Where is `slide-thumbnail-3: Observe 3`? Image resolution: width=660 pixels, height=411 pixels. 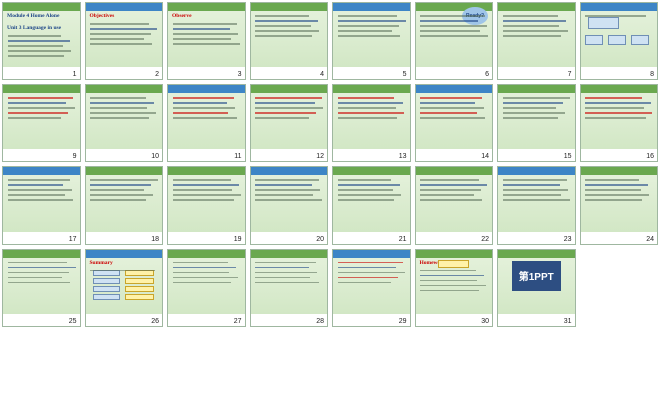 slide-thumbnail-3: Observe 3 is located at coordinates (206, 41).